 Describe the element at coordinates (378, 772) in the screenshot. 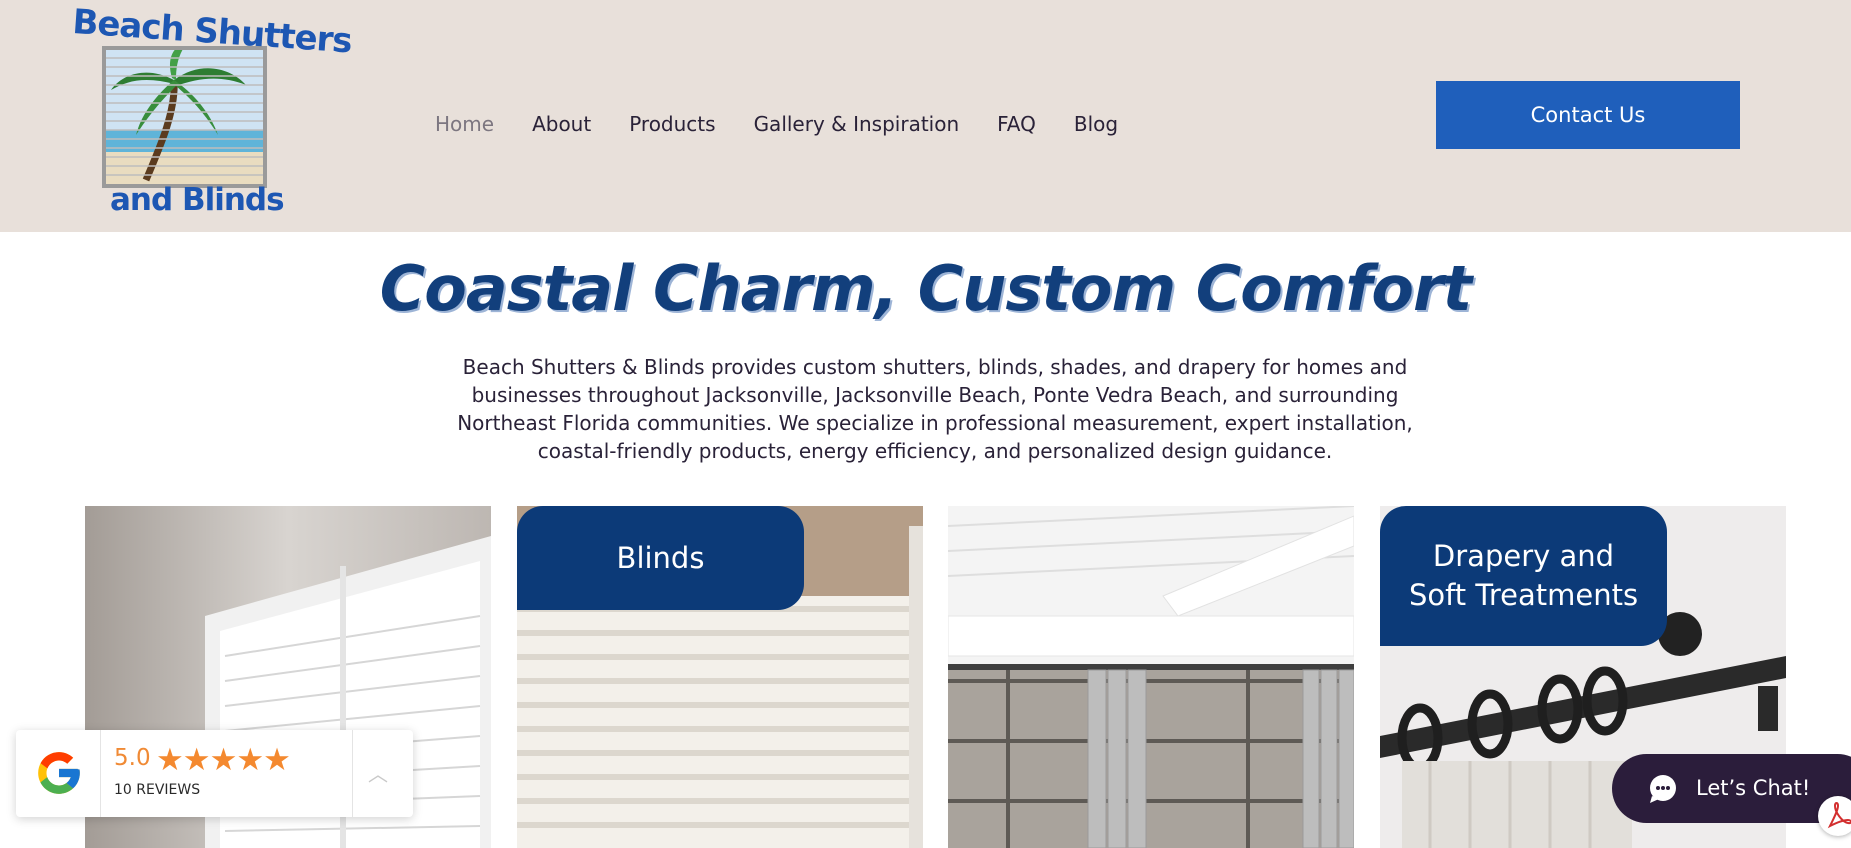

I see `chevron-up-icon: ︿` at that location.